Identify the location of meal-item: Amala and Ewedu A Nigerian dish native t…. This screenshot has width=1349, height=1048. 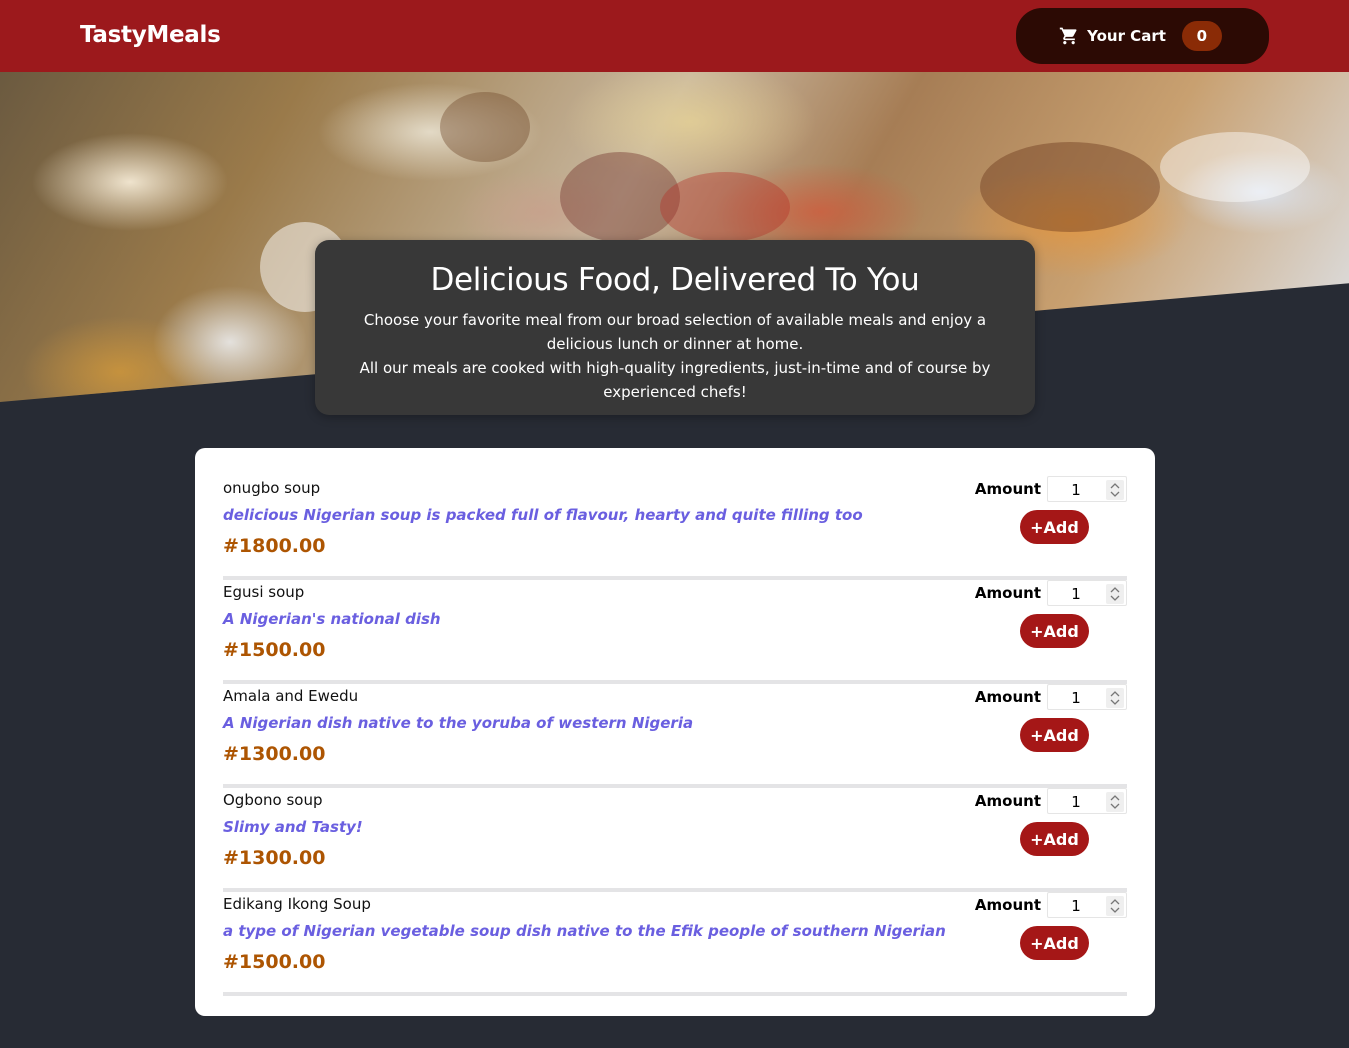
(675, 736).